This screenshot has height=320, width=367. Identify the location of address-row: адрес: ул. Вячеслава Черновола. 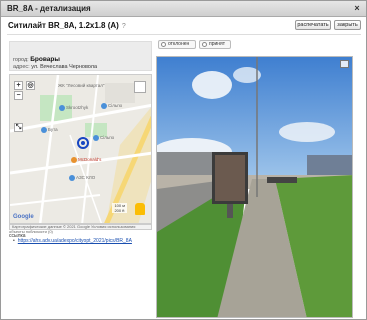
(55, 67).